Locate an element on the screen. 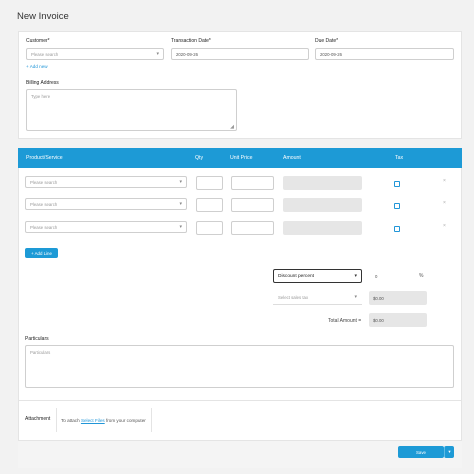  discount-value-input: 0 is located at coordinates (393, 276).